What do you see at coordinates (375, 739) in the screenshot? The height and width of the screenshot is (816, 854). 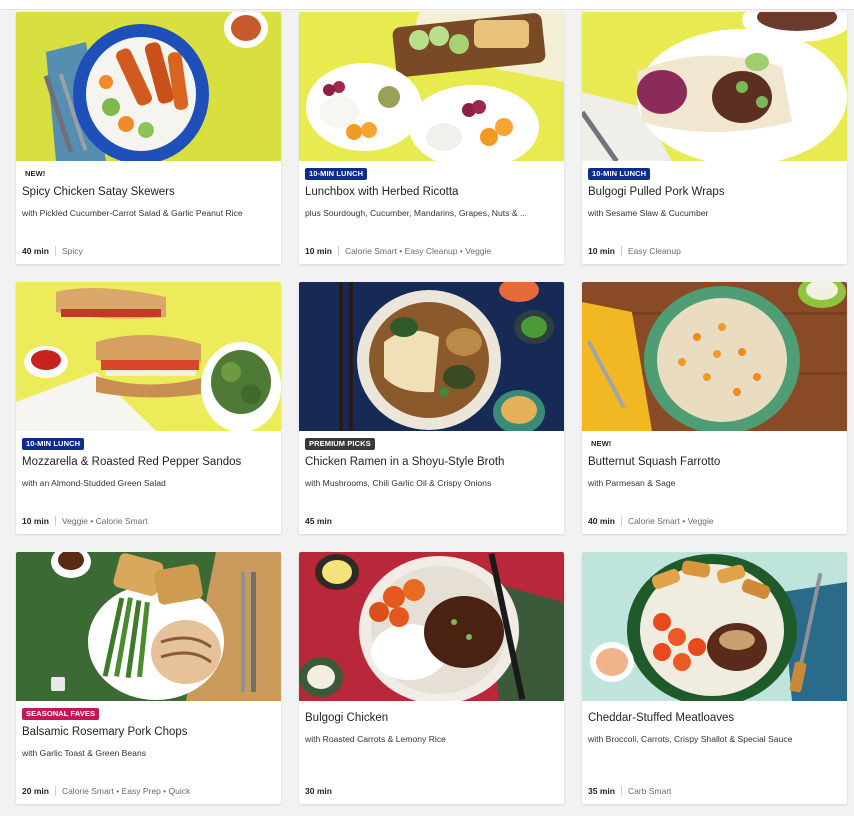 I see `recipe-subtitle: with Roasted Carrots & Lemony Rice` at bounding box center [375, 739].